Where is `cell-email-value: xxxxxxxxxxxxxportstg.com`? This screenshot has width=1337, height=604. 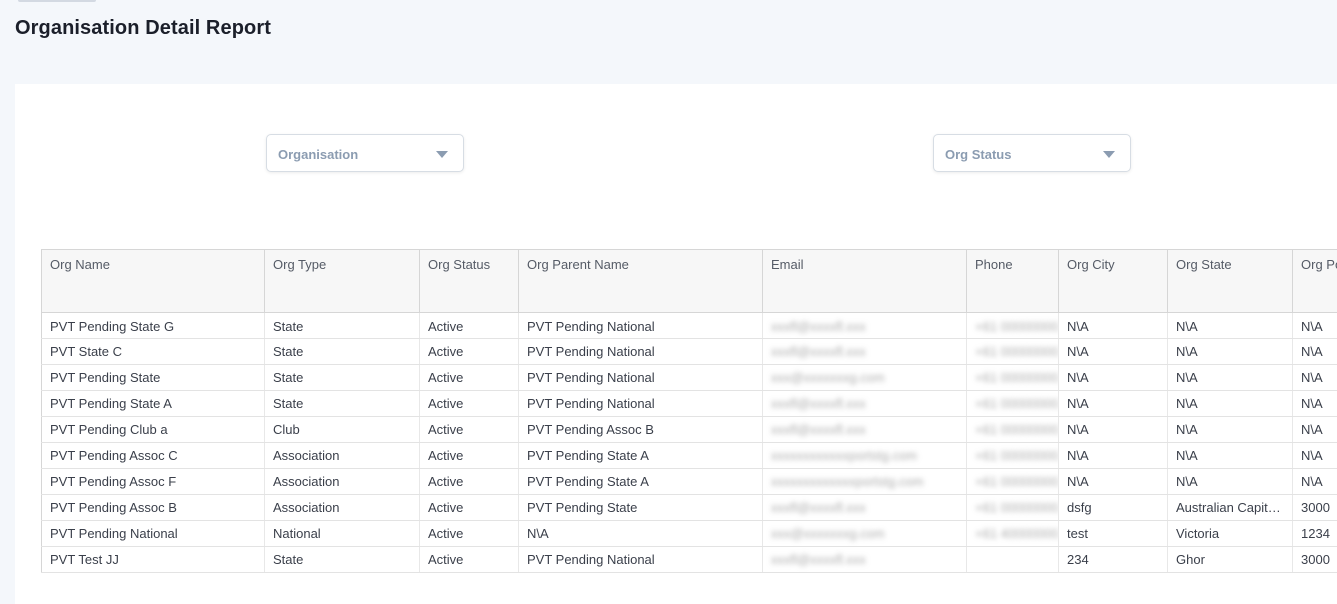 cell-email-value: xxxxxxxxxxxxxportstg.com is located at coordinates (847, 481).